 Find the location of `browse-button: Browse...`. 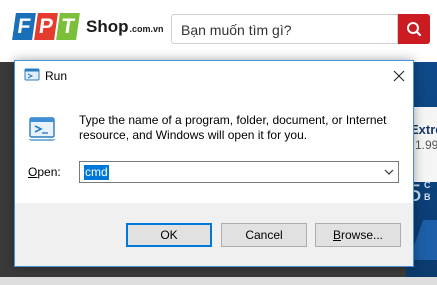

browse-button: Browse... is located at coordinates (358, 235).